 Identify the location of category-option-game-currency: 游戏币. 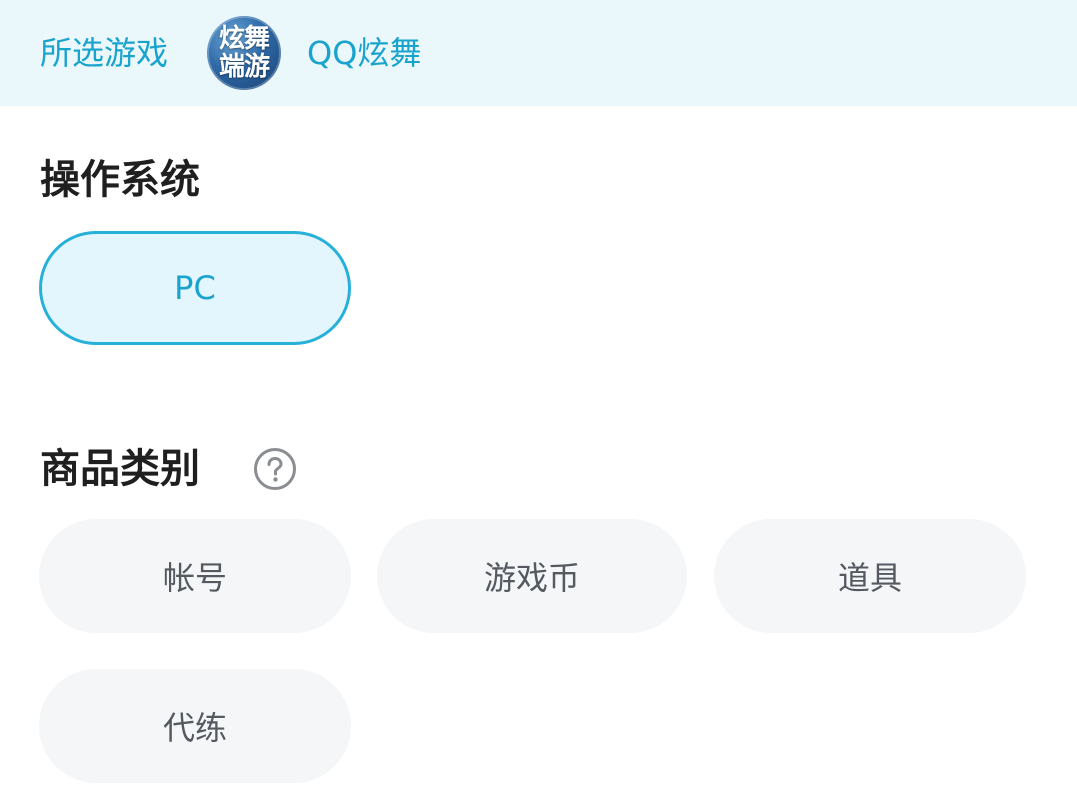
(532, 576).